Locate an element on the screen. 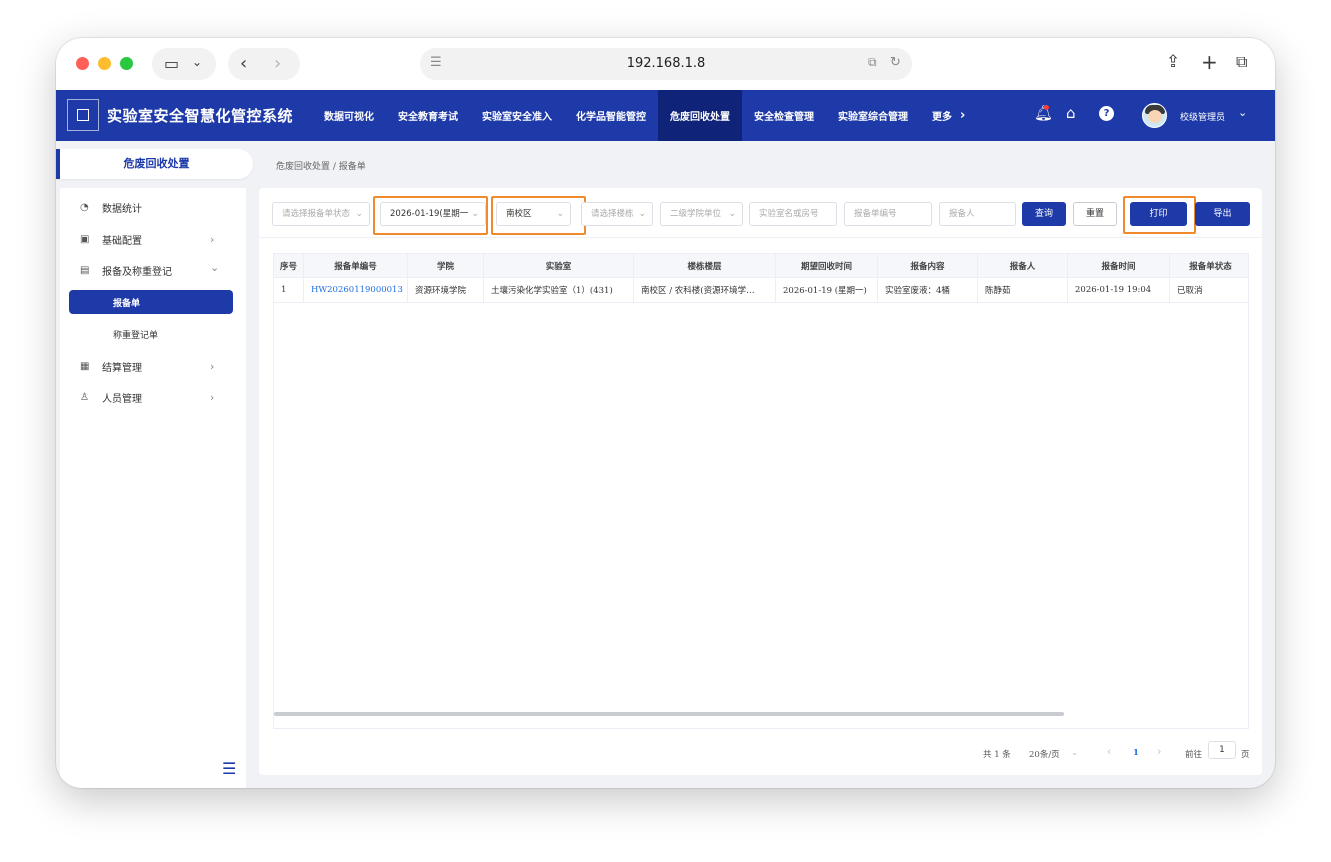  translate-icon: ⧉ is located at coordinates (872, 62).